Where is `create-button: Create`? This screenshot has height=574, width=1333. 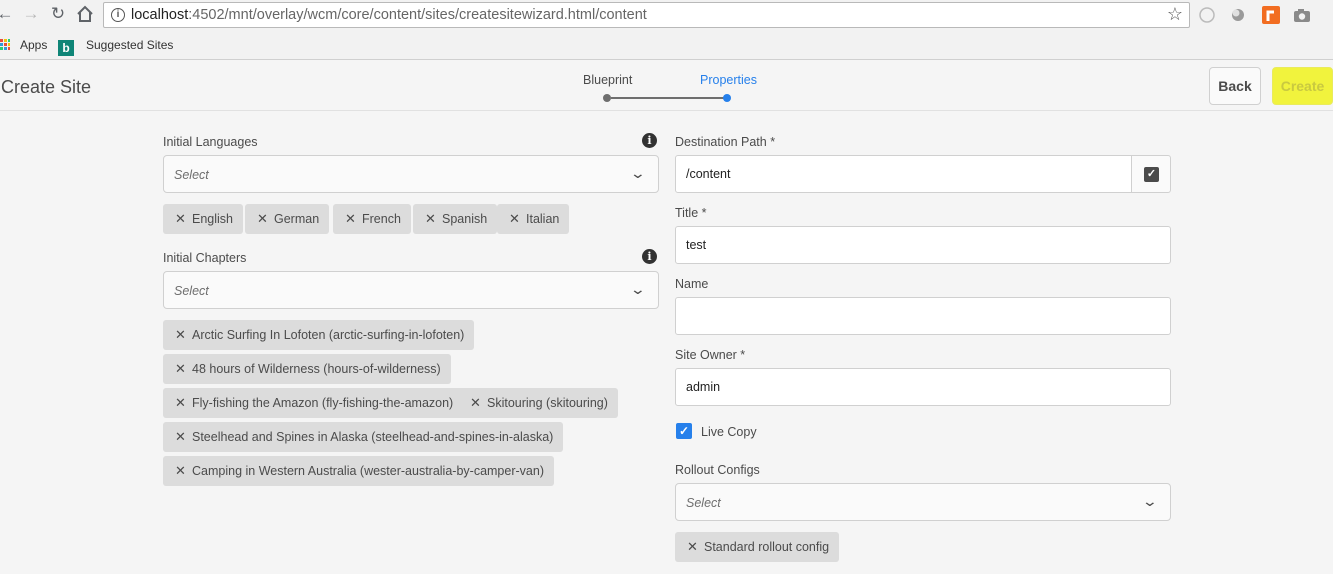
create-button: Create is located at coordinates (1302, 86).